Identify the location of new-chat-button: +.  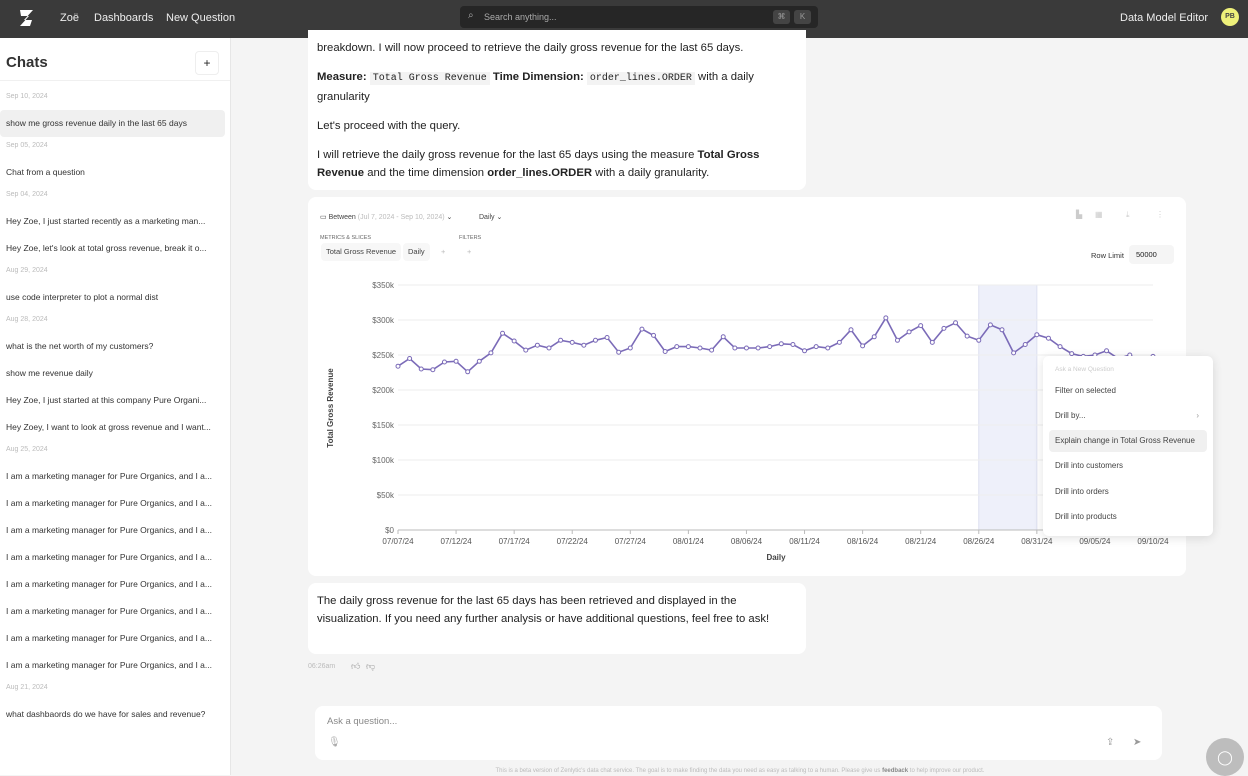
(207, 63).